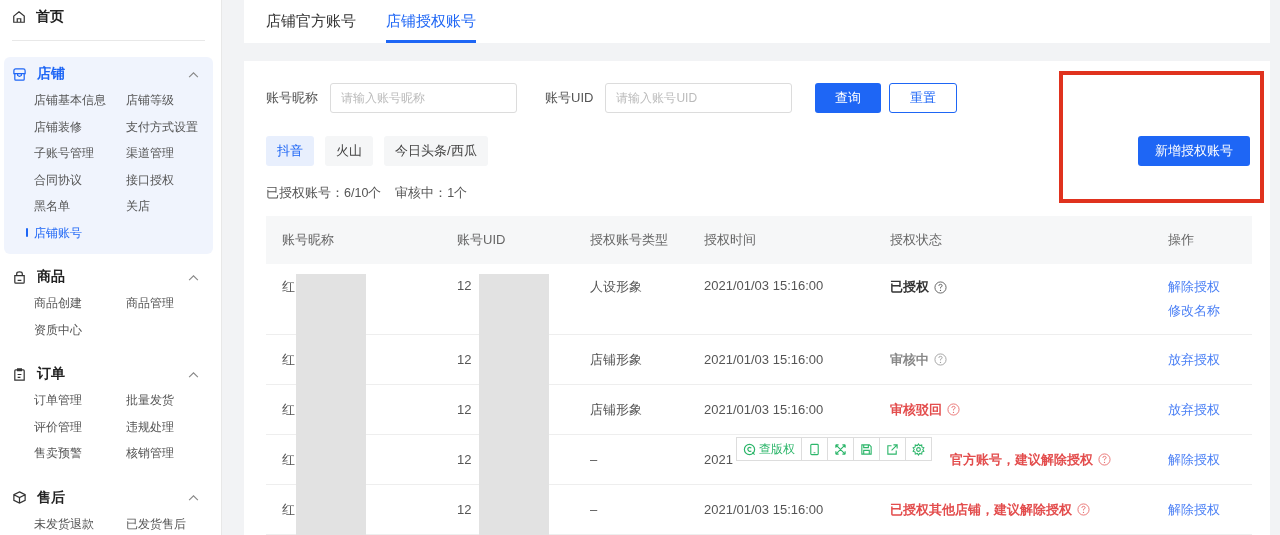 This screenshot has width=1280, height=535. Describe the element at coordinates (169, 179) in the screenshot. I see `sidebar-item: 接口授权` at that location.